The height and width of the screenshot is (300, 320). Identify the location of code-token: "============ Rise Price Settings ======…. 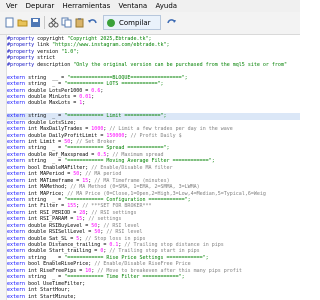
(136, 257).